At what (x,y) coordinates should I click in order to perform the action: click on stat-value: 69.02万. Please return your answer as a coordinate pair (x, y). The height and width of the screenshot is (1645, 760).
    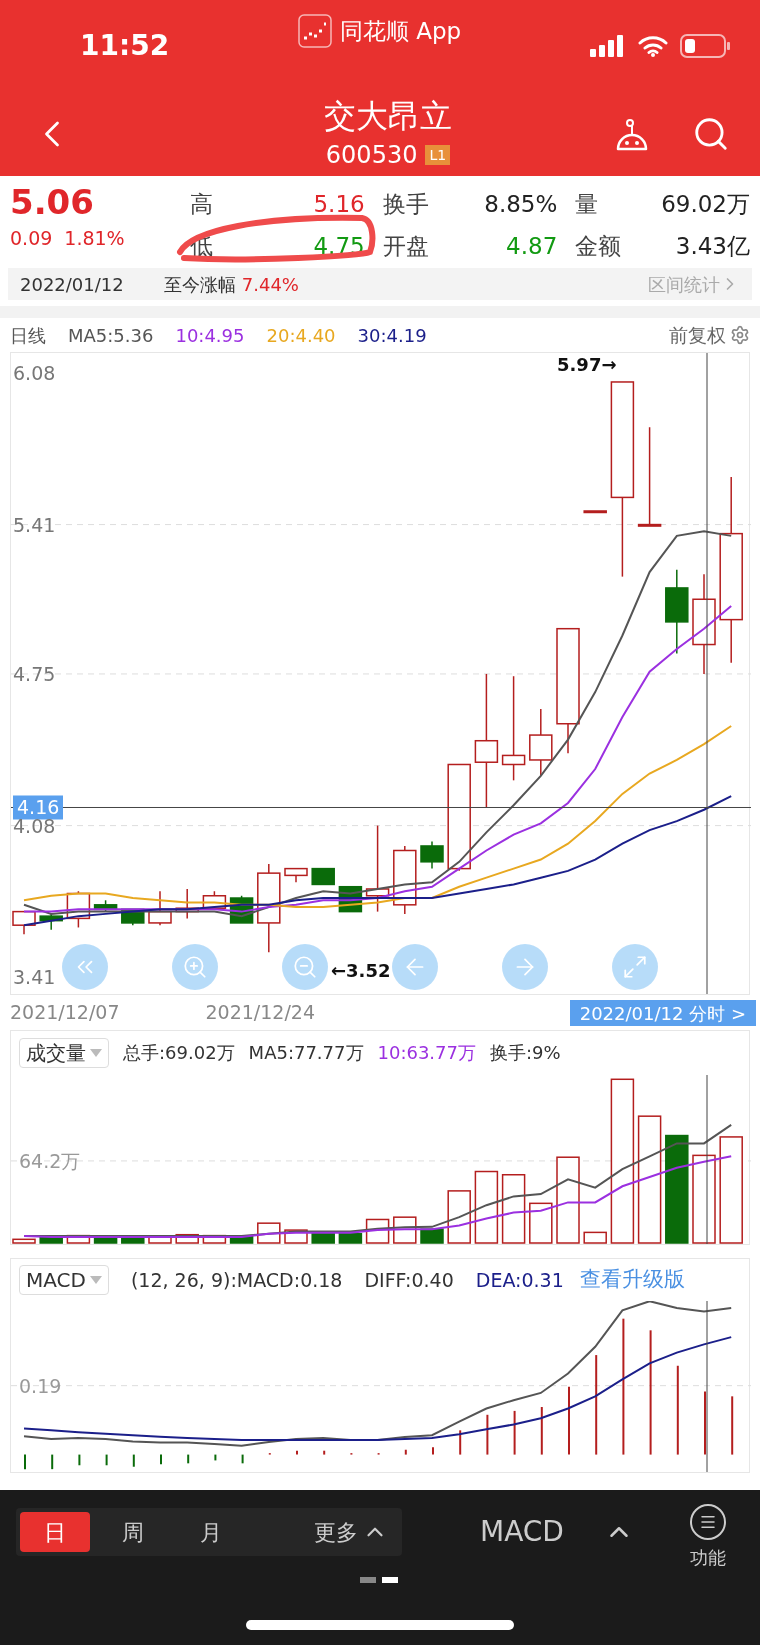
    Looking at the image, I should click on (705, 204).